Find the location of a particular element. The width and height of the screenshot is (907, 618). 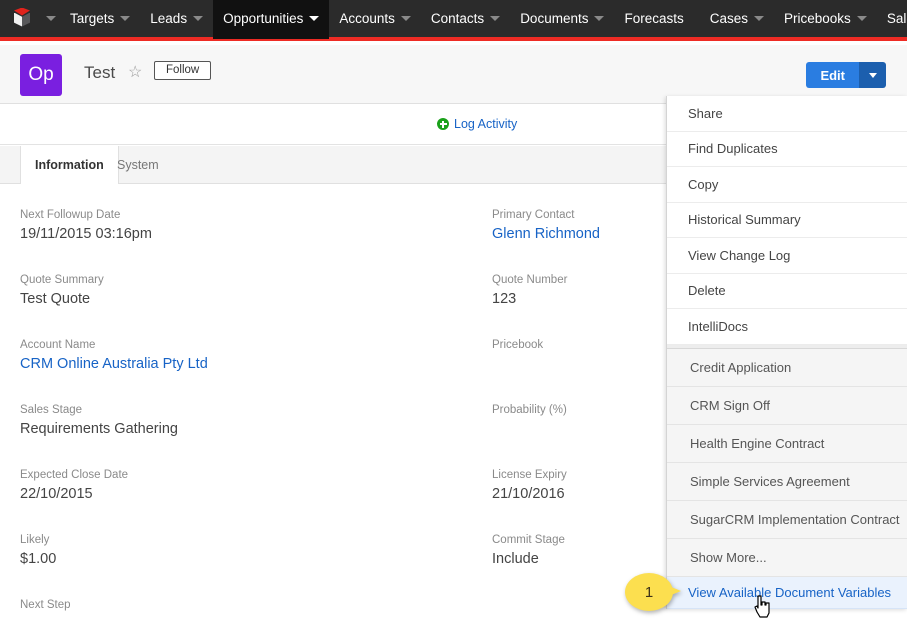

field-primary-contact: Primary Contact Glenn Richmond is located at coordinates (582, 226).